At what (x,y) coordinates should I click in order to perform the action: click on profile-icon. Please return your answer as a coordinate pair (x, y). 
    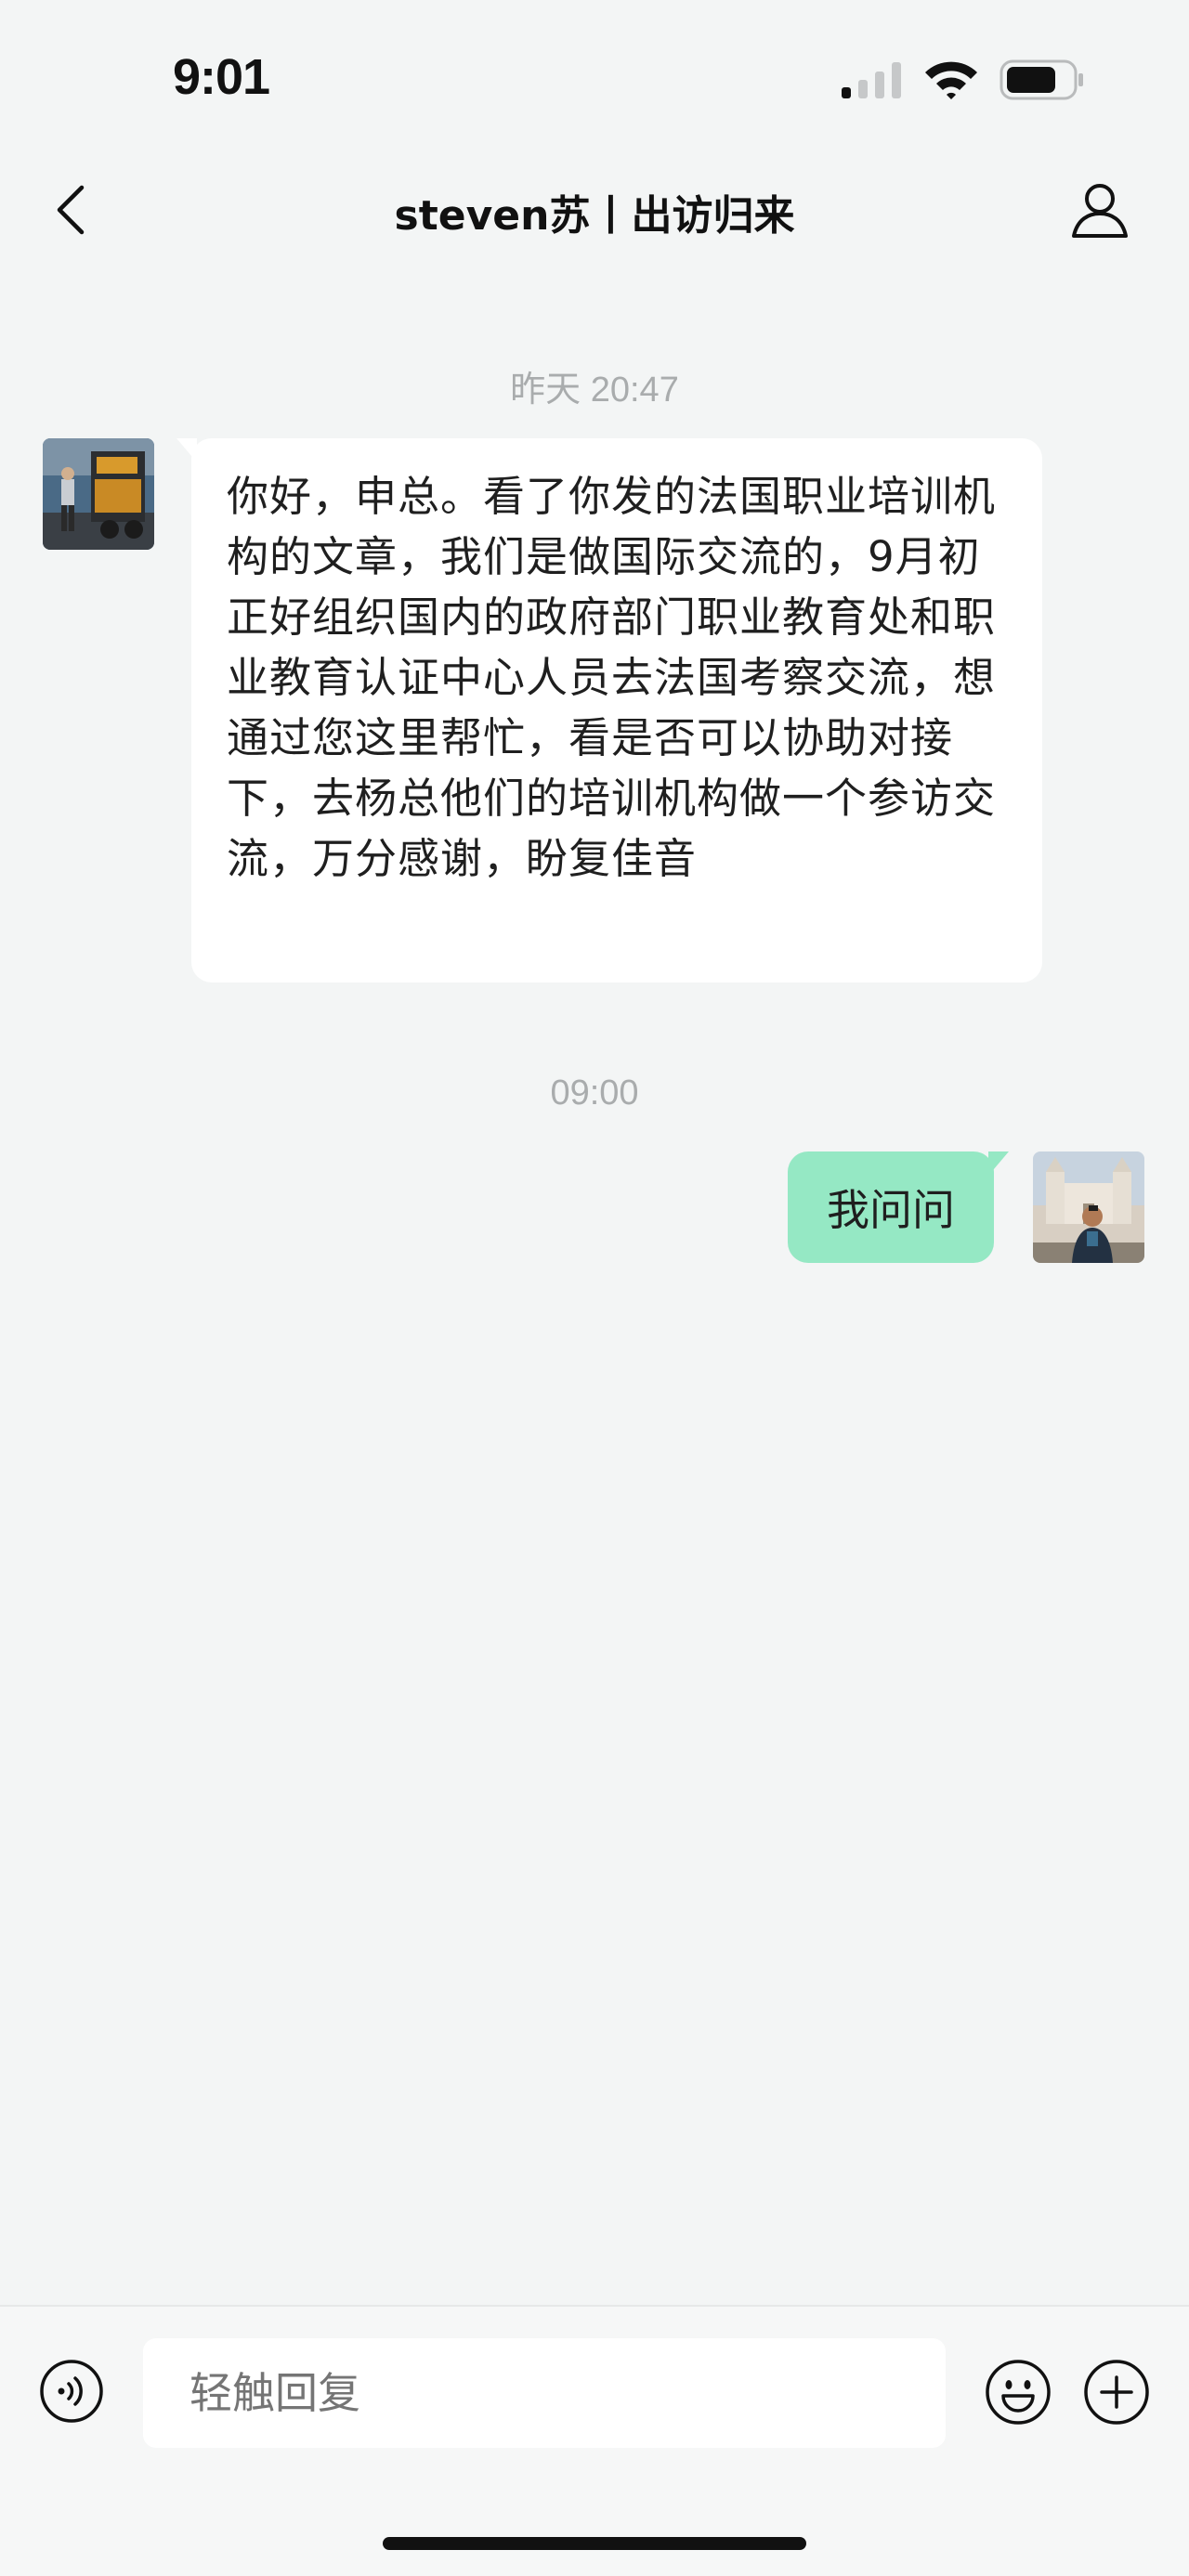
    Looking at the image, I should click on (1100, 210).